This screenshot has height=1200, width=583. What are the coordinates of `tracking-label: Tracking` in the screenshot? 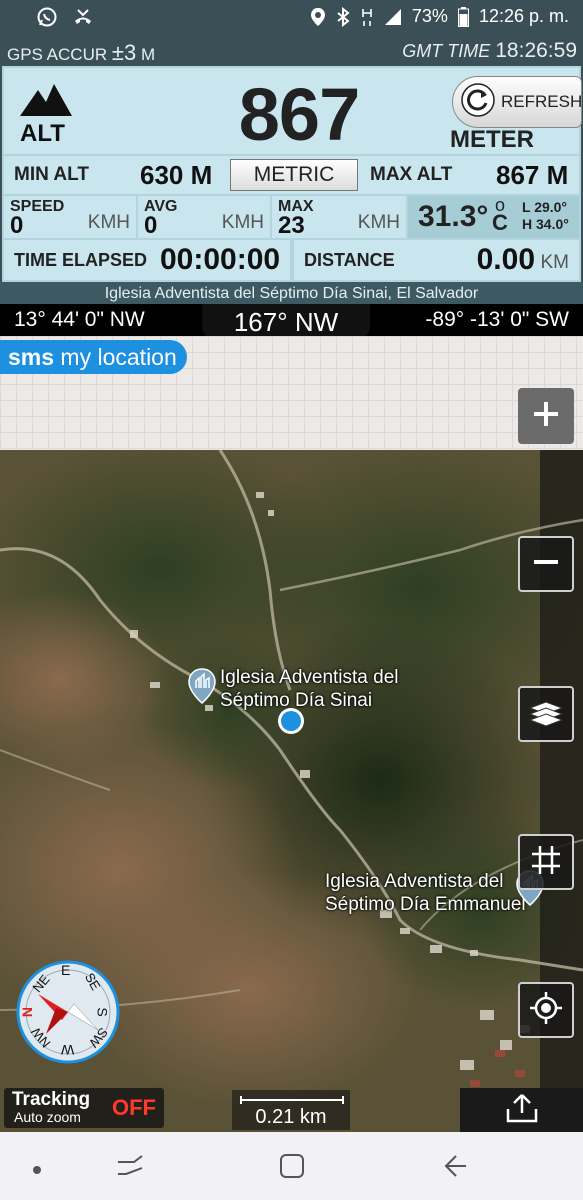 It's located at (51, 1099).